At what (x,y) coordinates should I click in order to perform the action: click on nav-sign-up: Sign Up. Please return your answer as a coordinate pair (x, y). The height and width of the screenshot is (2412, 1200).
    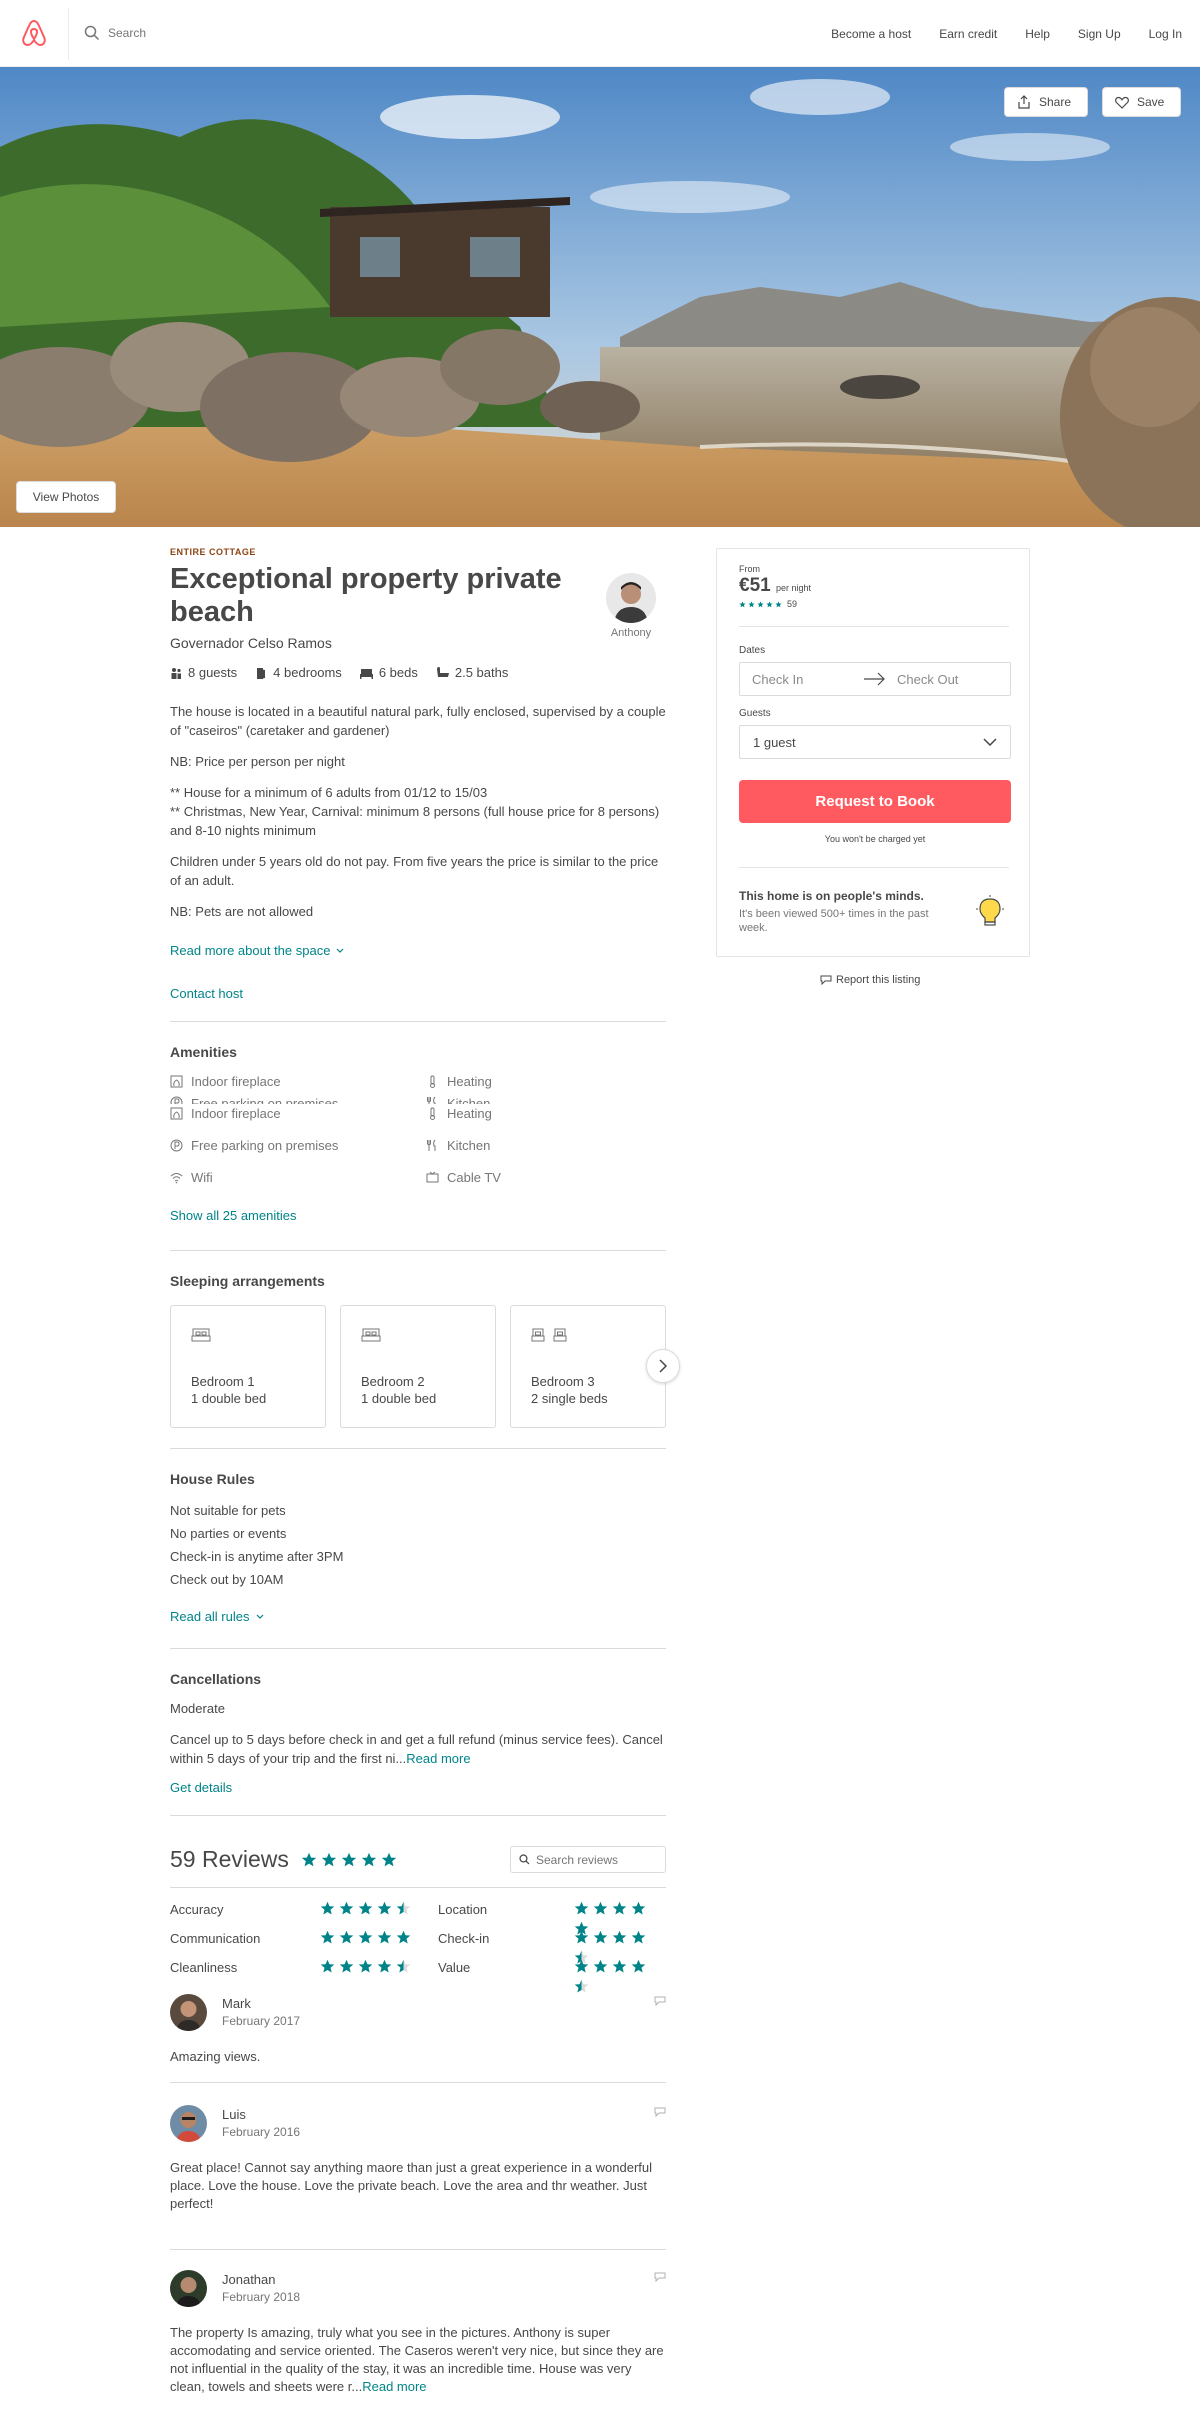
    Looking at the image, I should click on (1099, 34).